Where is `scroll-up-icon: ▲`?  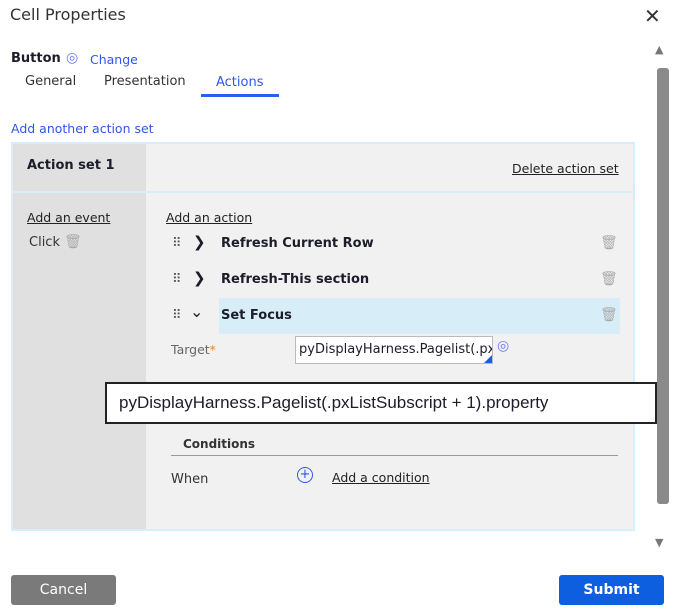
scroll-up-icon: ▲ is located at coordinates (659, 49).